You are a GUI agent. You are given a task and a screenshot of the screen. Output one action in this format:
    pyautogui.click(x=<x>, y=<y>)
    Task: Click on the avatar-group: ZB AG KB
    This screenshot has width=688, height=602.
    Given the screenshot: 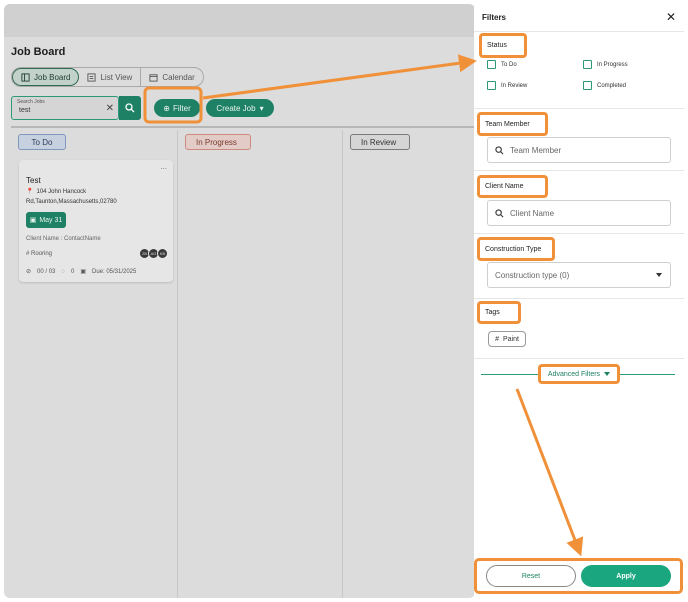 What is the action you would take?
    pyautogui.click(x=153, y=253)
    